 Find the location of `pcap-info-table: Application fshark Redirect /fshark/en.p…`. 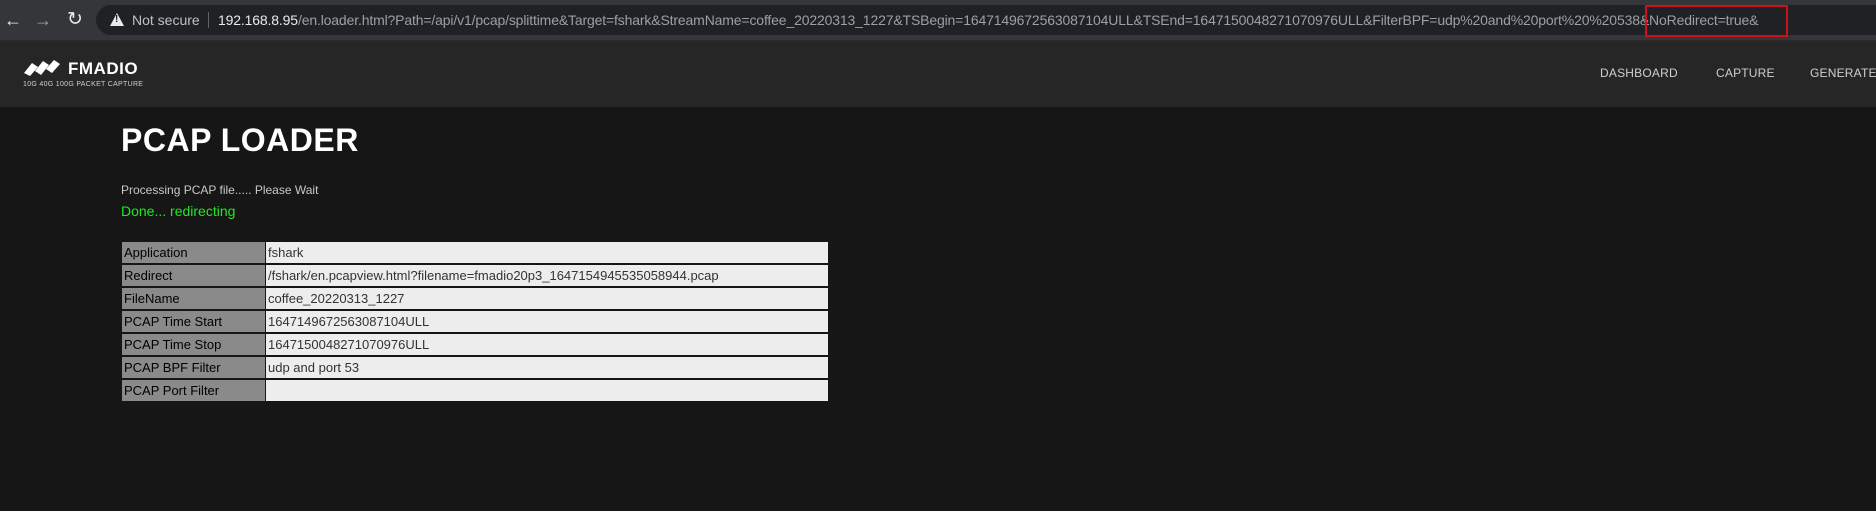

pcap-info-table: Application fshark Redirect /fshark/en.p… is located at coordinates (475, 321).